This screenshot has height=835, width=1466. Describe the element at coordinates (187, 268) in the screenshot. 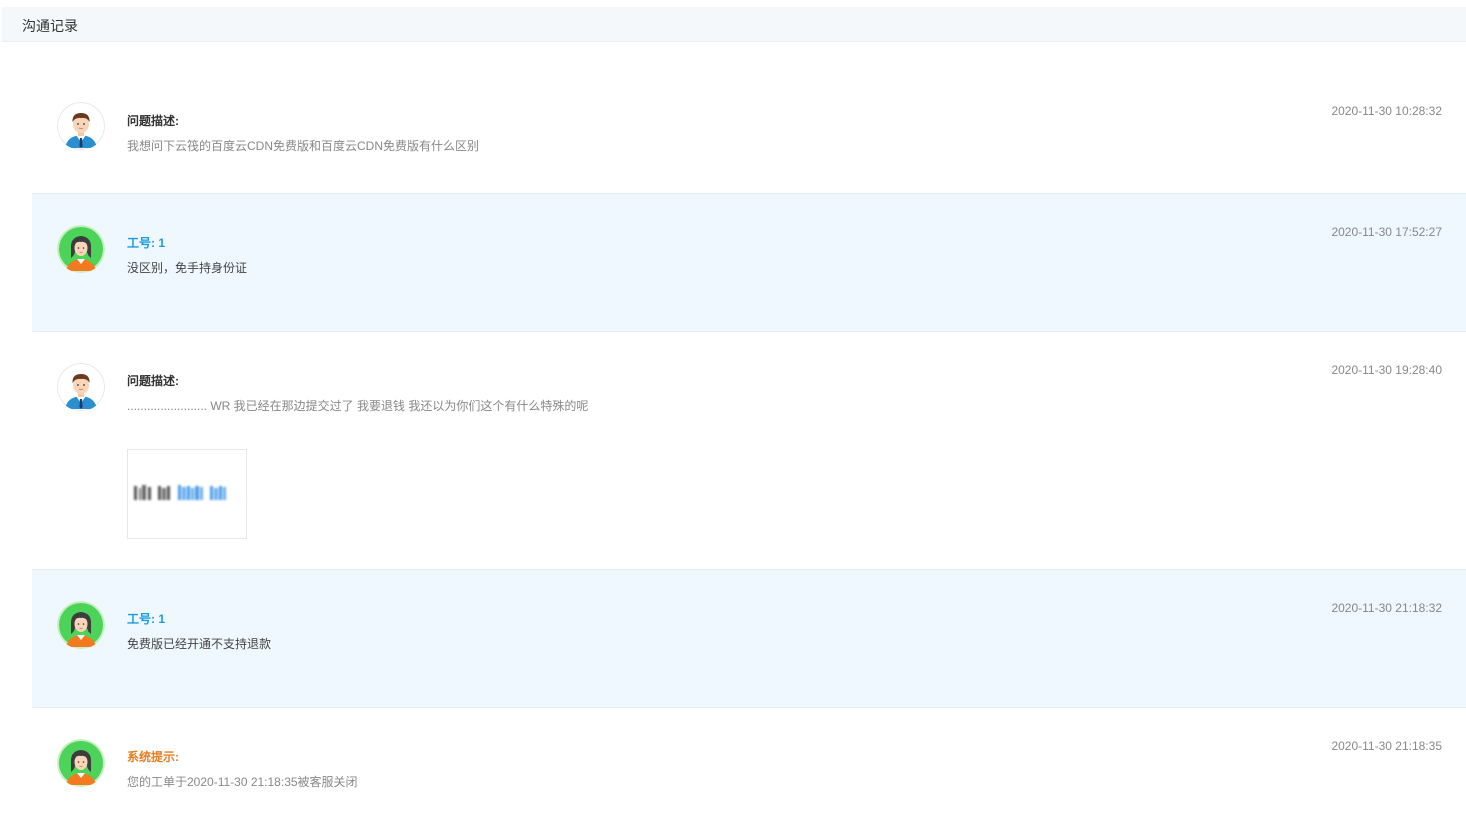

I see `record-message: 没区别，免手持身份证` at that location.